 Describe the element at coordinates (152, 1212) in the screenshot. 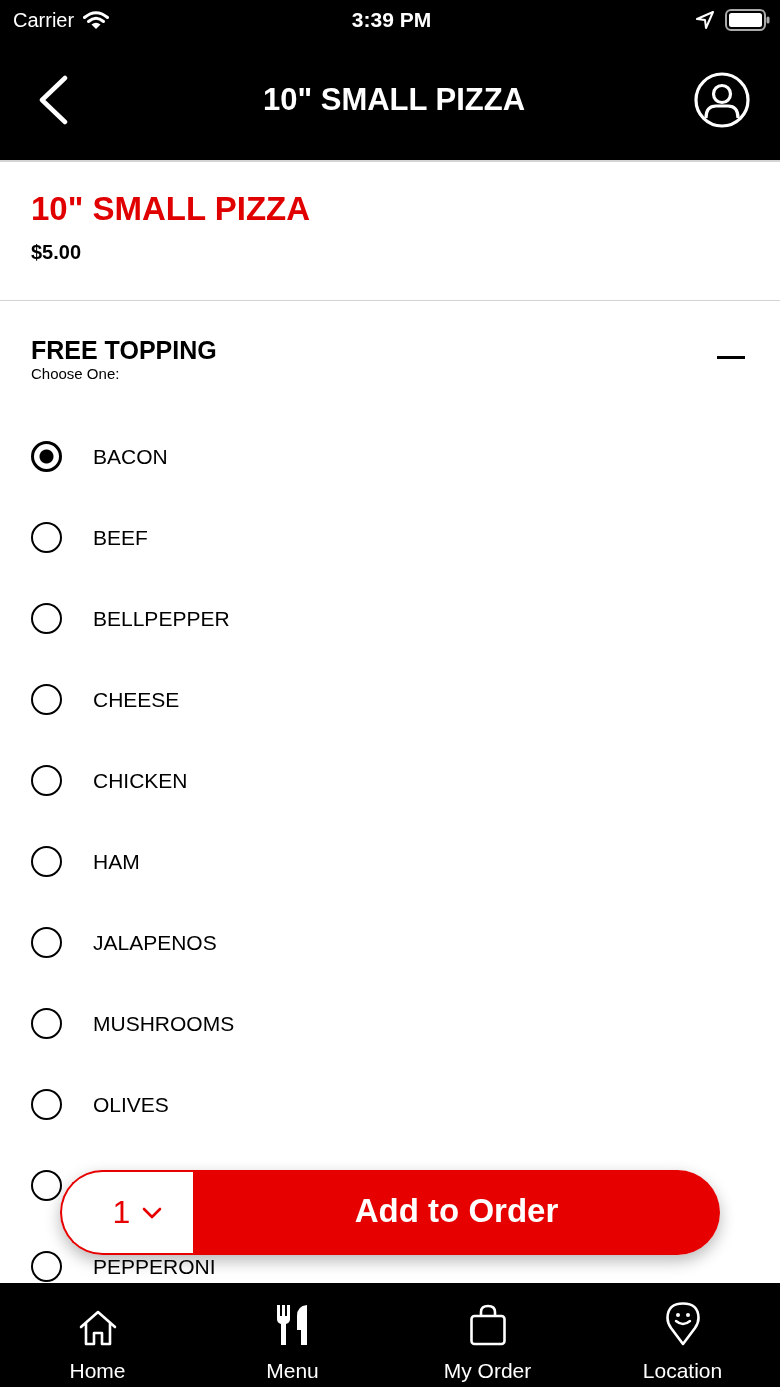

I see `chevron-down-icon` at that location.